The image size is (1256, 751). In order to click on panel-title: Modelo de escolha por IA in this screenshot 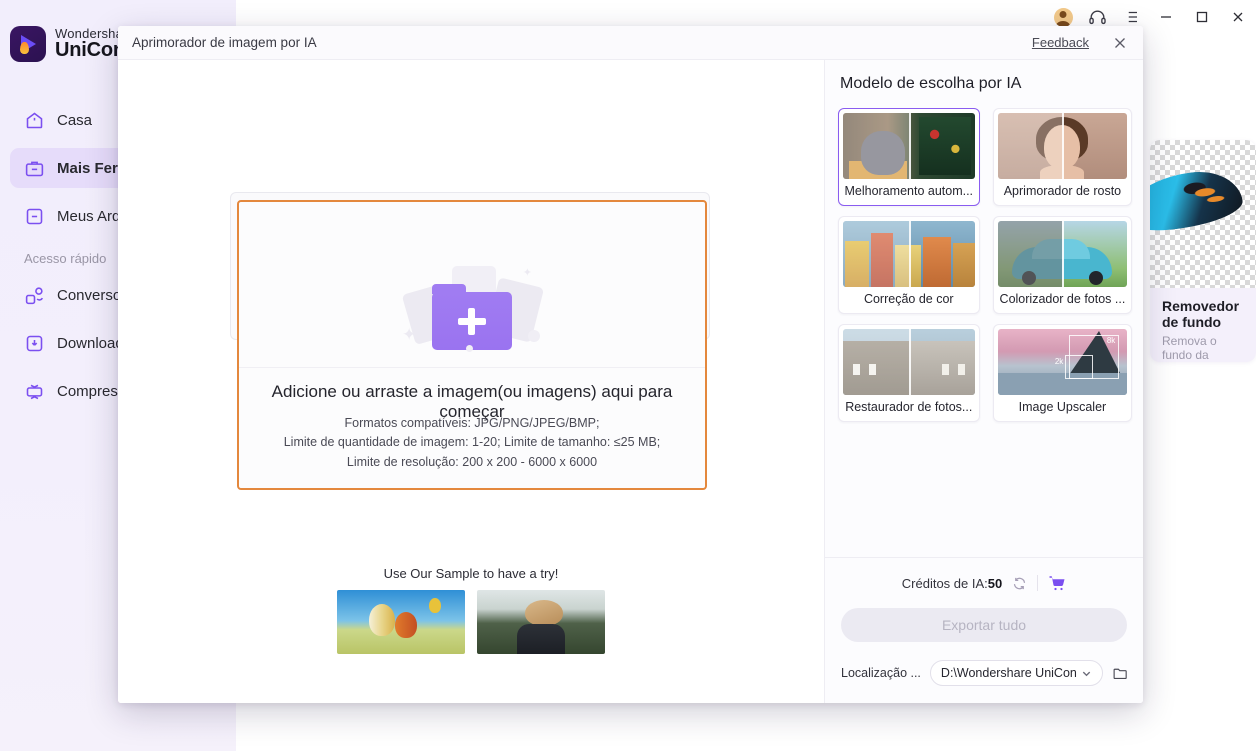, I will do `click(931, 83)`.